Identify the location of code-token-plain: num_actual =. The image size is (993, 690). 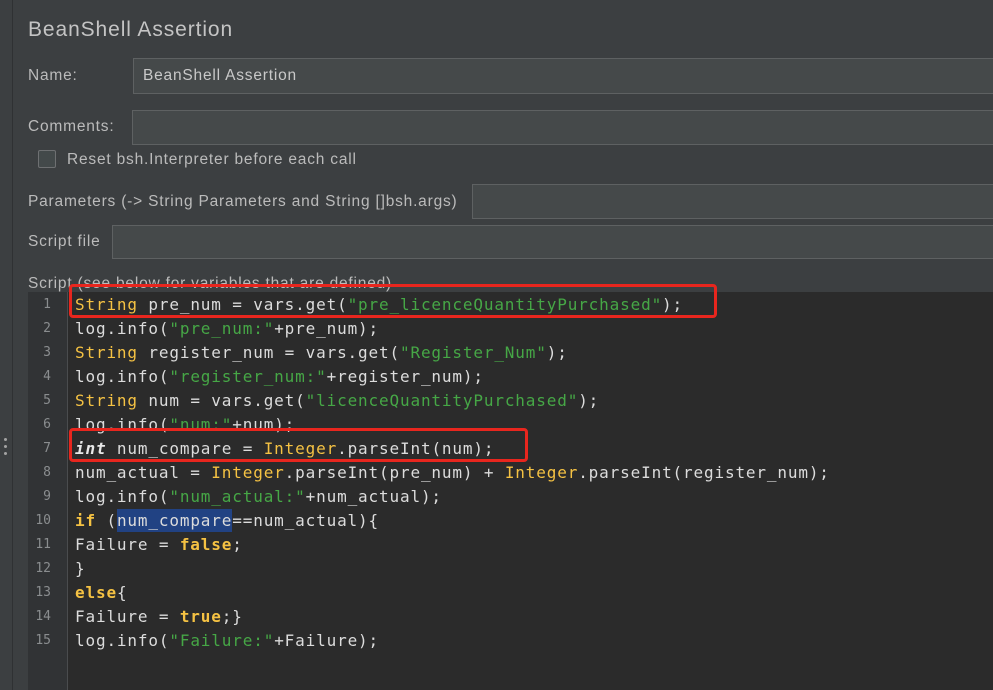
(143, 472).